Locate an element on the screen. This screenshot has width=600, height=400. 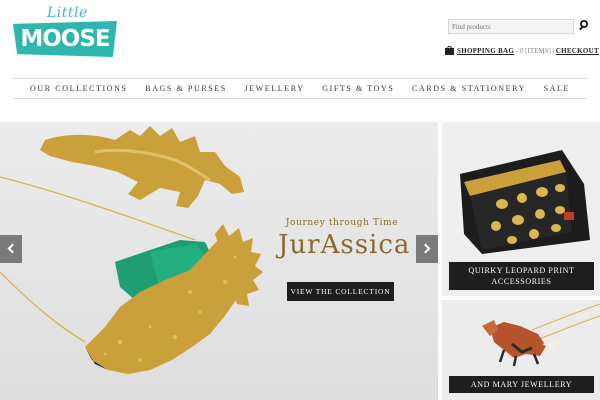
nav-item-jewellery: JEWELLERY is located at coordinates (274, 88).